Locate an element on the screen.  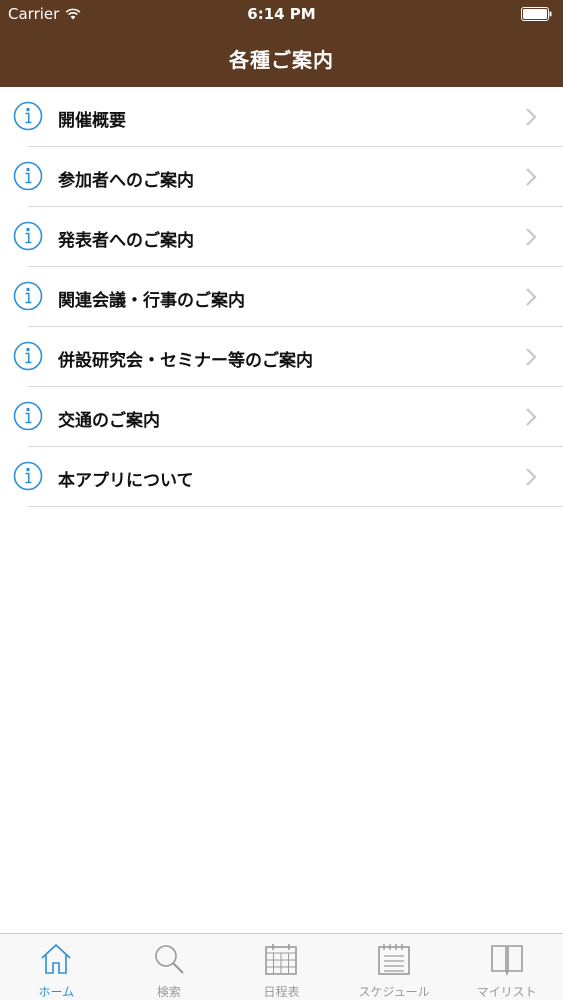
home-icon is located at coordinates (56, 958).